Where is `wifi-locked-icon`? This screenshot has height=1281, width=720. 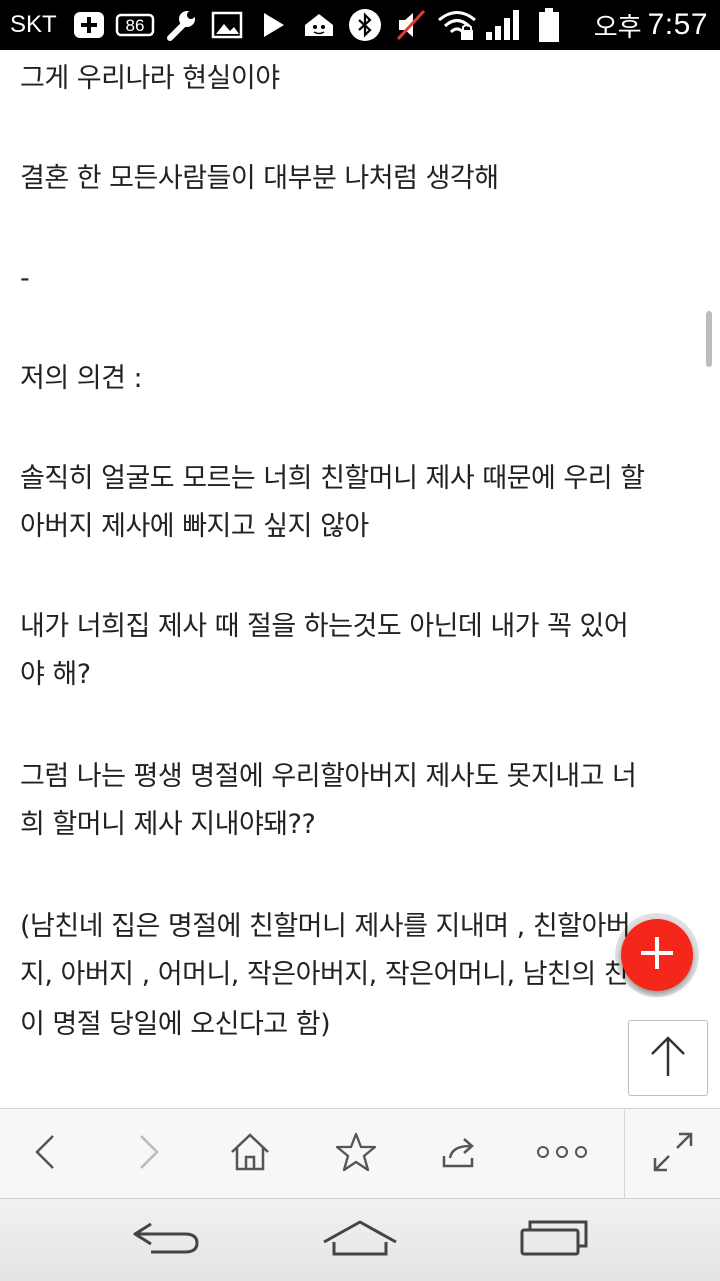 wifi-locked-icon is located at coordinates (457, 25).